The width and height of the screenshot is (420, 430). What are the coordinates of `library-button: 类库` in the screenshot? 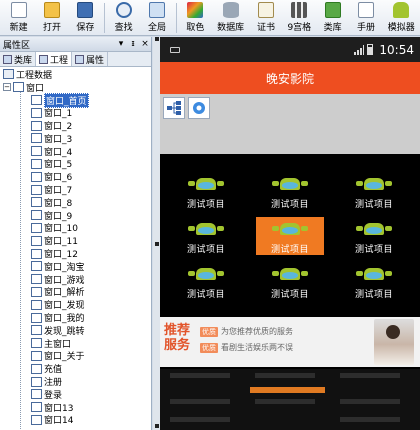 It's located at (332, 18).